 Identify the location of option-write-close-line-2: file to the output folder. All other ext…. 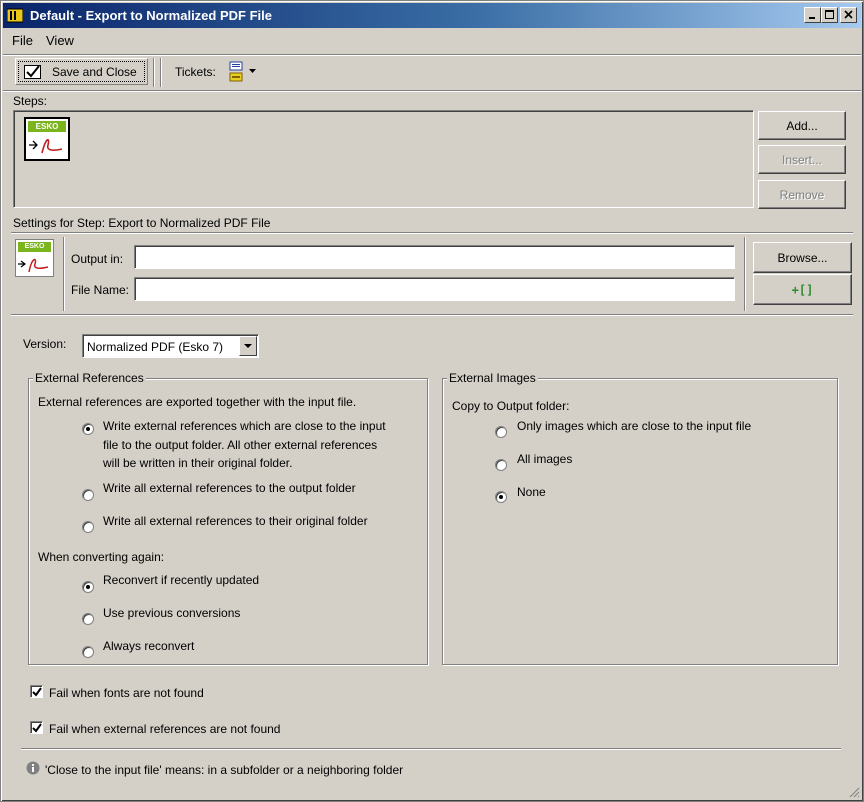
(240, 445).